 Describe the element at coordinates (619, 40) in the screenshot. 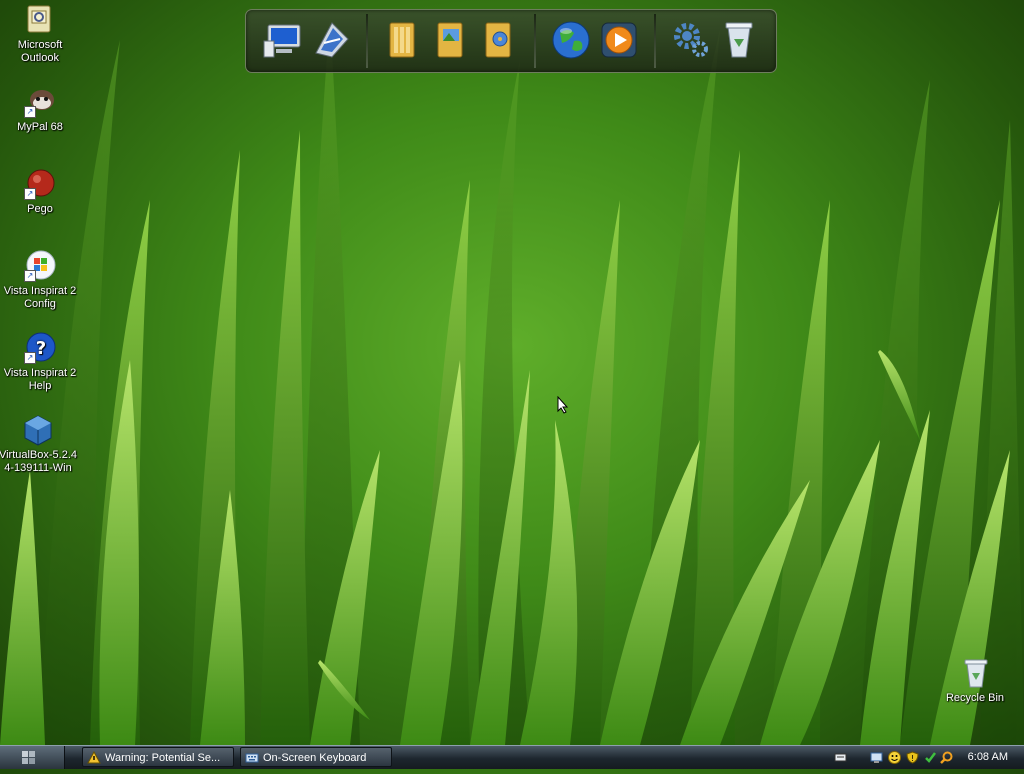

I see `media-player-icon` at that location.